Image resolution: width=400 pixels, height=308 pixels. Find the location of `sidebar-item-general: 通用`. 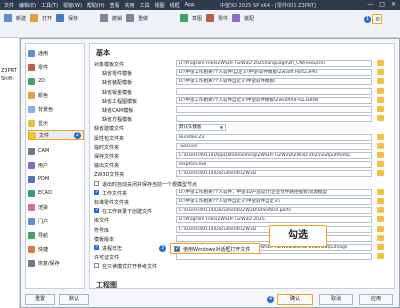

sidebar-item-general: 通用 is located at coordinates (56, 53).